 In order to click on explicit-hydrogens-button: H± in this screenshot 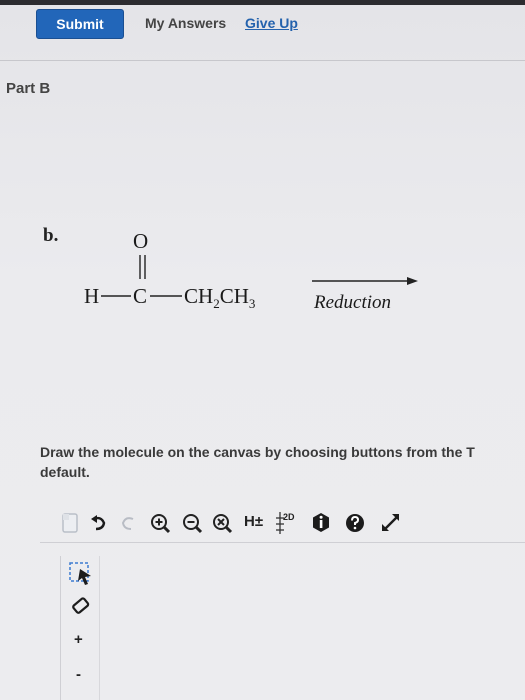, I will do `click(253, 528)`.